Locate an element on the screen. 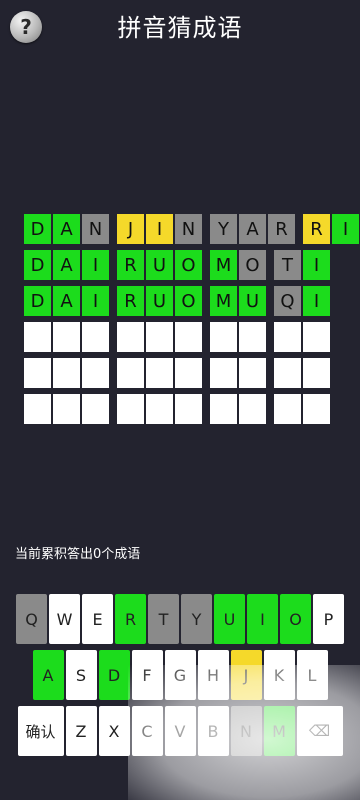 Image resolution: width=360 pixels, height=800 pixels. key-l: L is located at coordinates (312, 675).